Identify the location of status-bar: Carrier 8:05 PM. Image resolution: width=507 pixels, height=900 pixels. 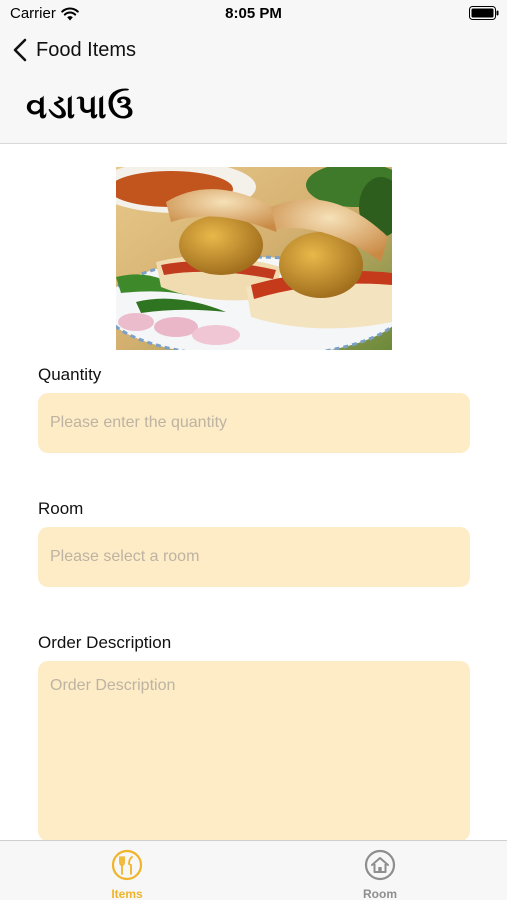
(253, 14).